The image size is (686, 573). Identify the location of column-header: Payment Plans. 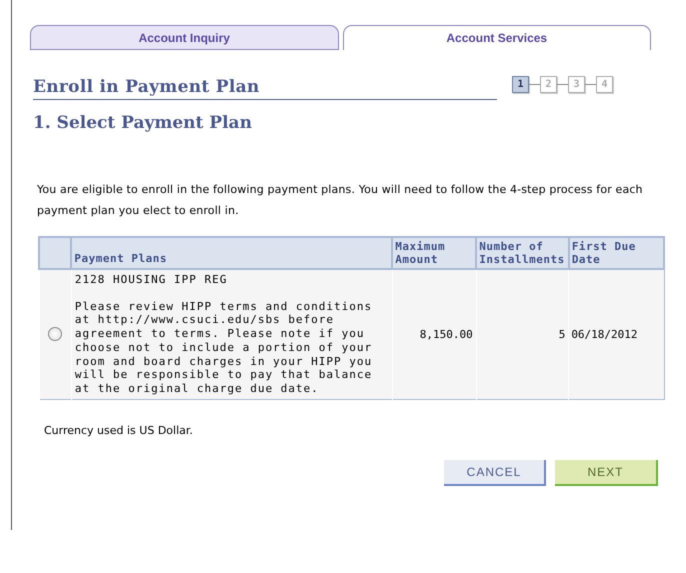
(231, 253).